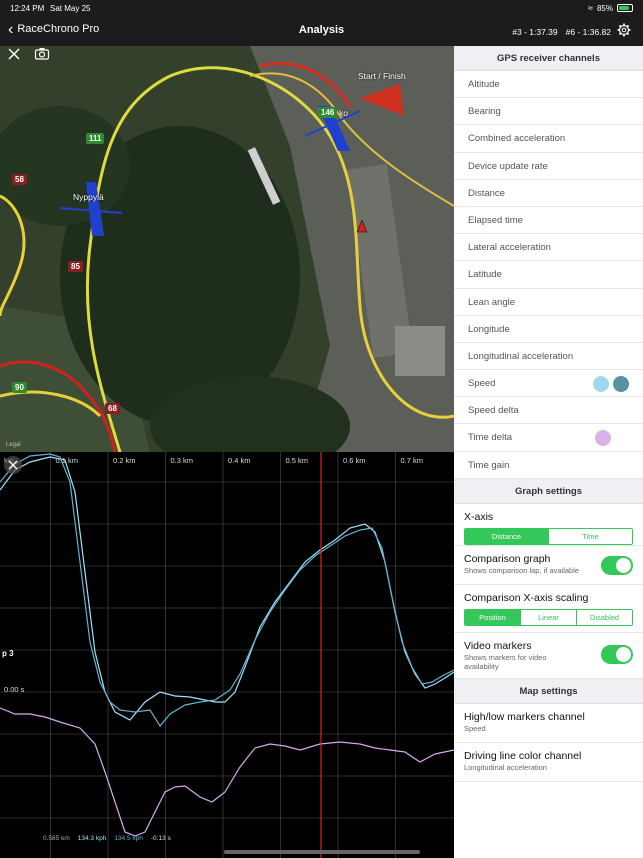  I want to click on channel-label: Elapsed time, so click(495, 220).